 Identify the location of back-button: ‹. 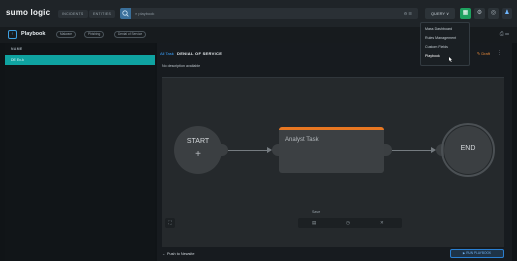
(12, 34).